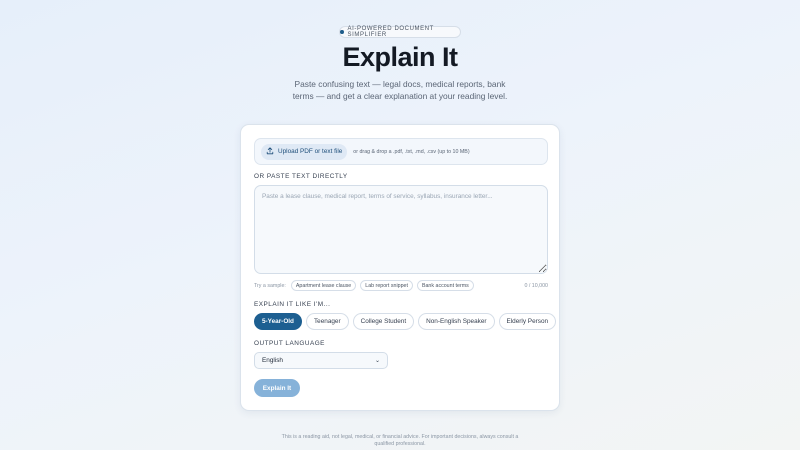 The width and height of the screenshot is (800, 450). I want to click on level-option-5-year-old: 5-Year-Old, so click(278, 321).